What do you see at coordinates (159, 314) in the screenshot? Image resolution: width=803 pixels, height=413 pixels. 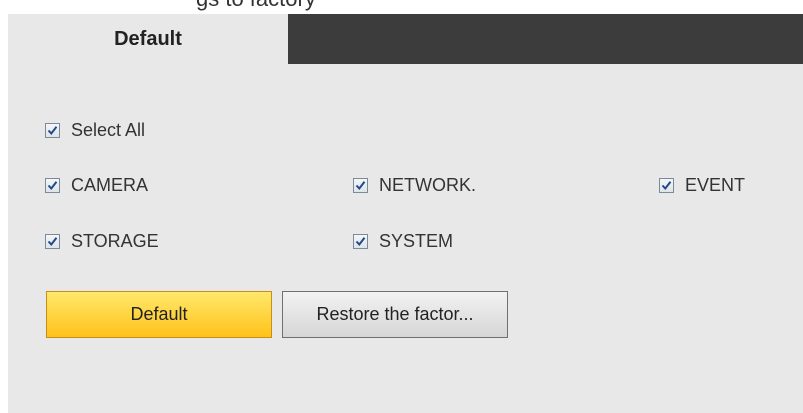 I see `default-button: Default` at bounding box center [159, 314].